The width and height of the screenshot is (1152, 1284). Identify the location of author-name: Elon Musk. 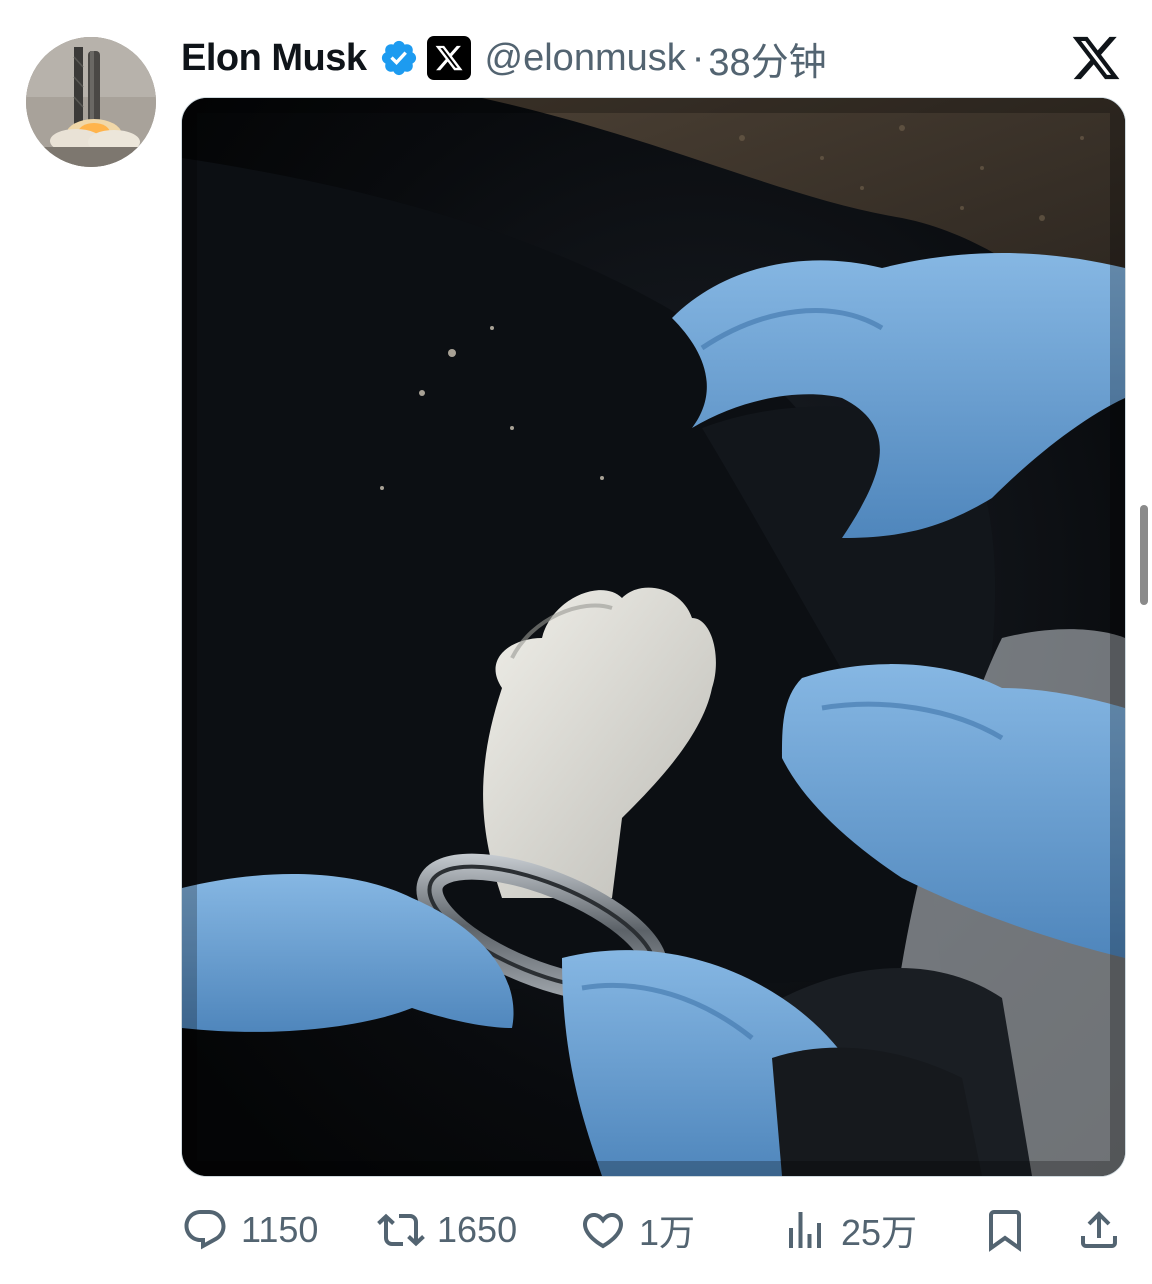
(274, 58).